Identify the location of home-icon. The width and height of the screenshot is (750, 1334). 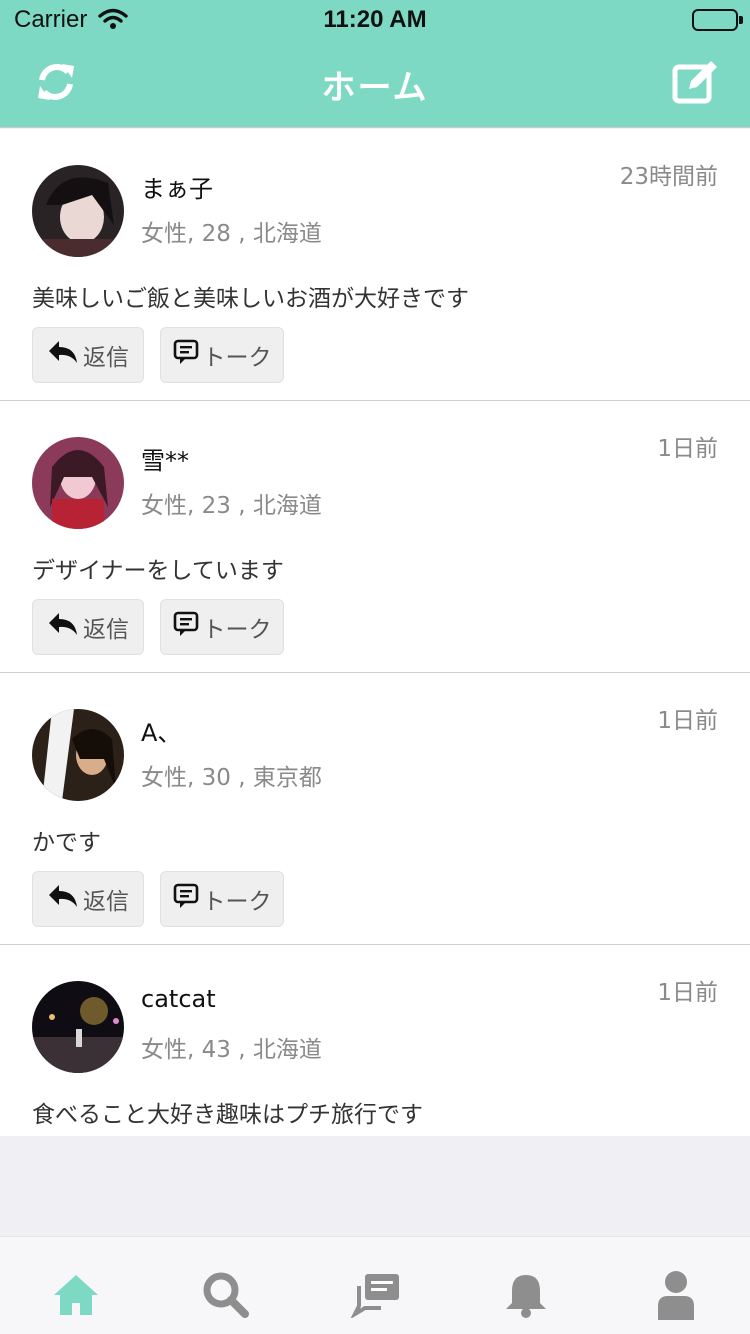
(76, 1297).